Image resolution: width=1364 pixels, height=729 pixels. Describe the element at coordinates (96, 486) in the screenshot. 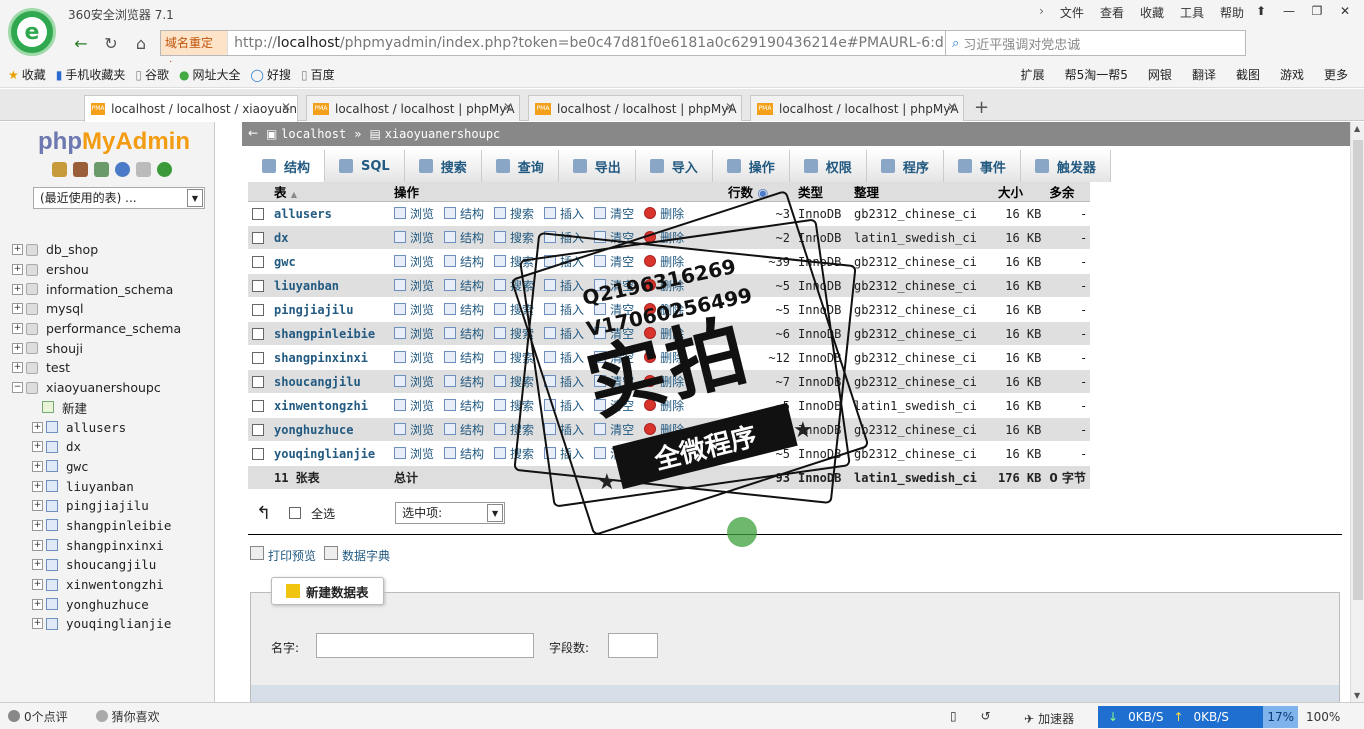

I see `tree-table-liuyanban: + liuyanban` at that location.